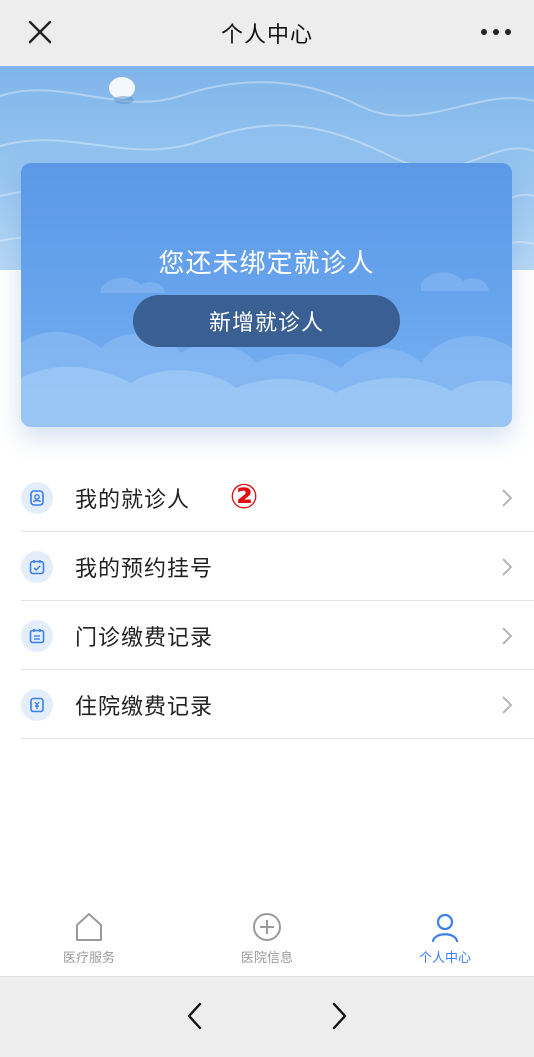 The width and height of the screenshot is (534, 1057). I want to click on tab-personal-center: 个人中心, so click(445, 933).